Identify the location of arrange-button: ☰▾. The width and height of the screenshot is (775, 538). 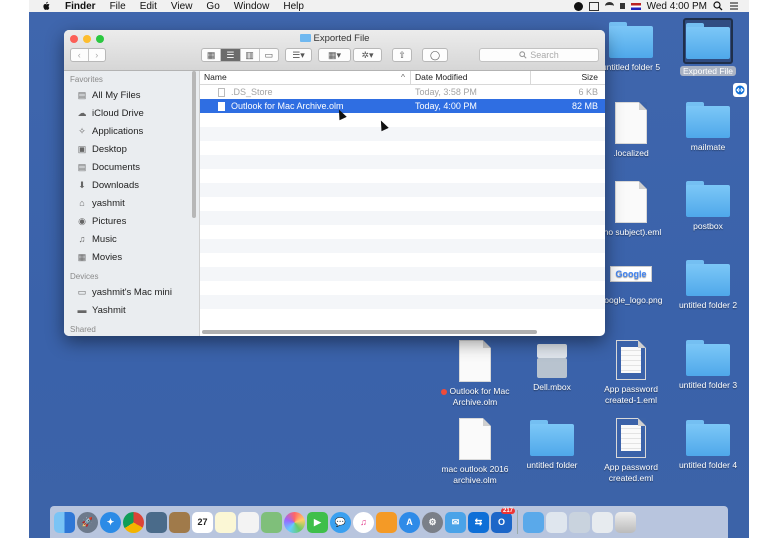
(298, 55).